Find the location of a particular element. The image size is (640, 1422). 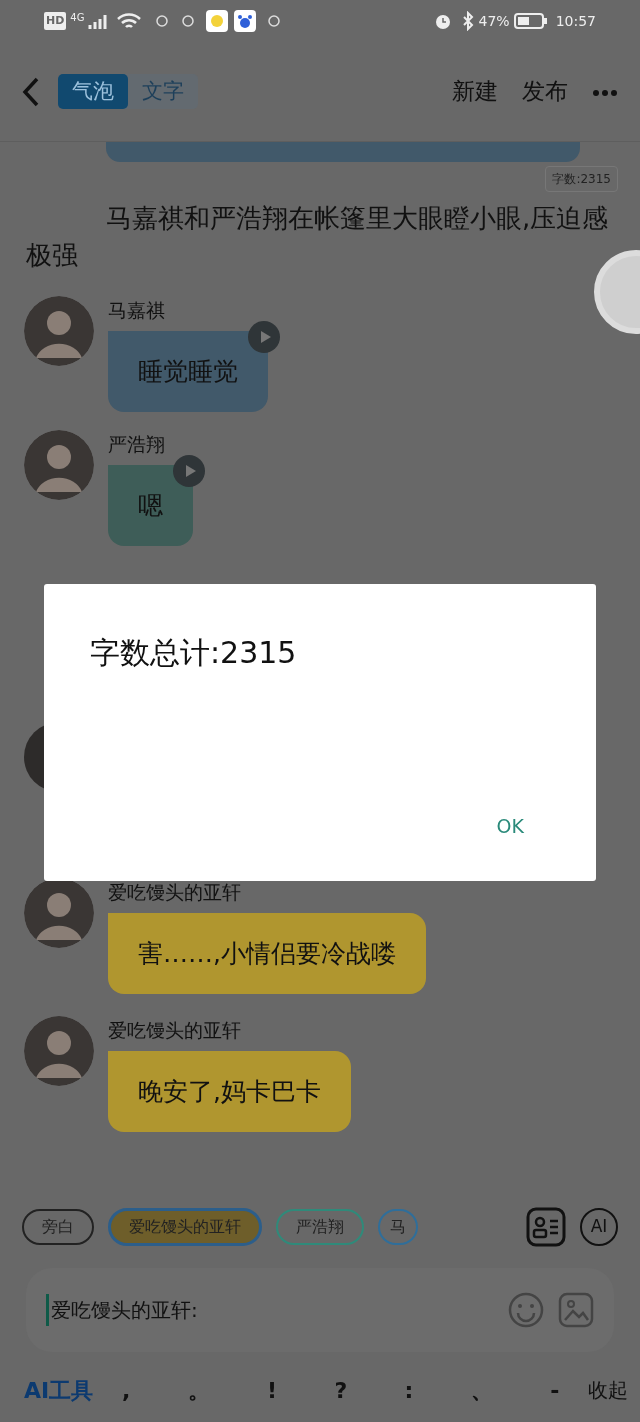

back-icon is located at coordinates (31, 91).